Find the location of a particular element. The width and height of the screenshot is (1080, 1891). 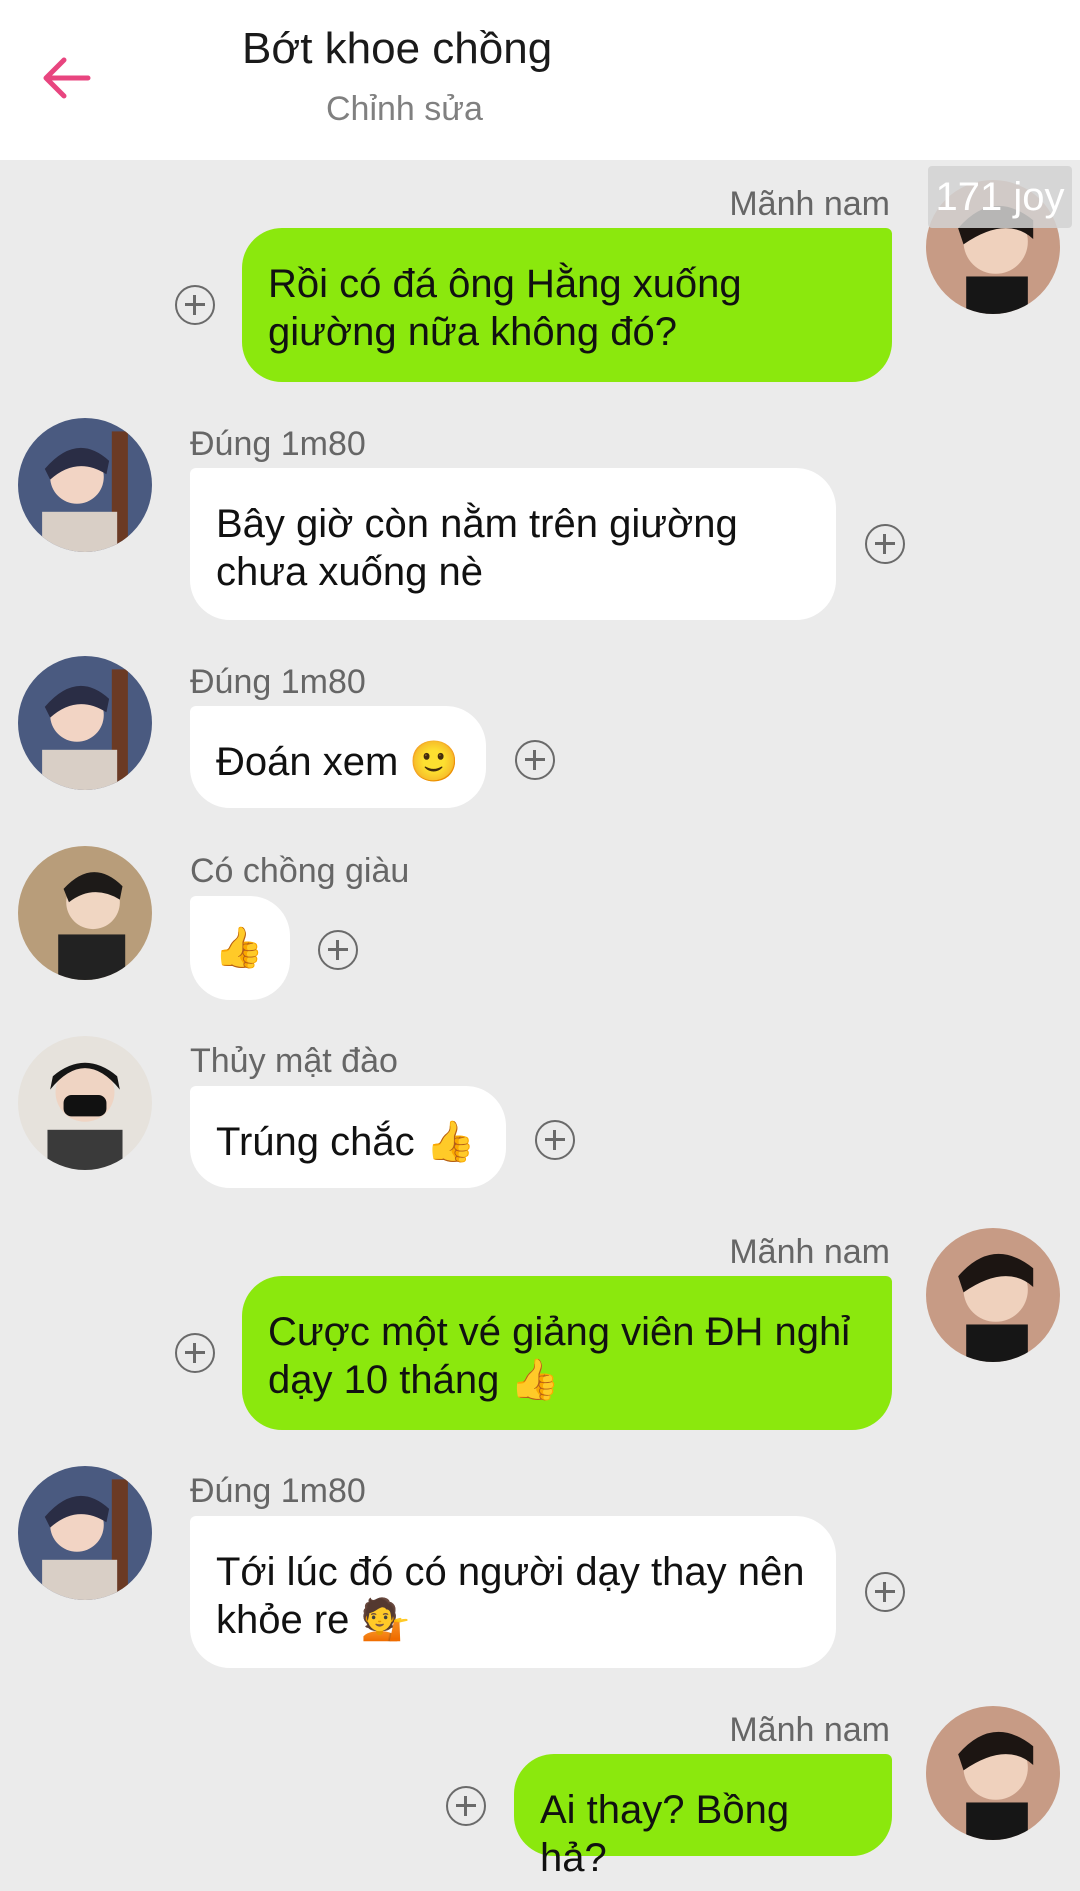

message-text: Tới lúc đó có người dạy thay nên is located at coordinates (510, 1572).